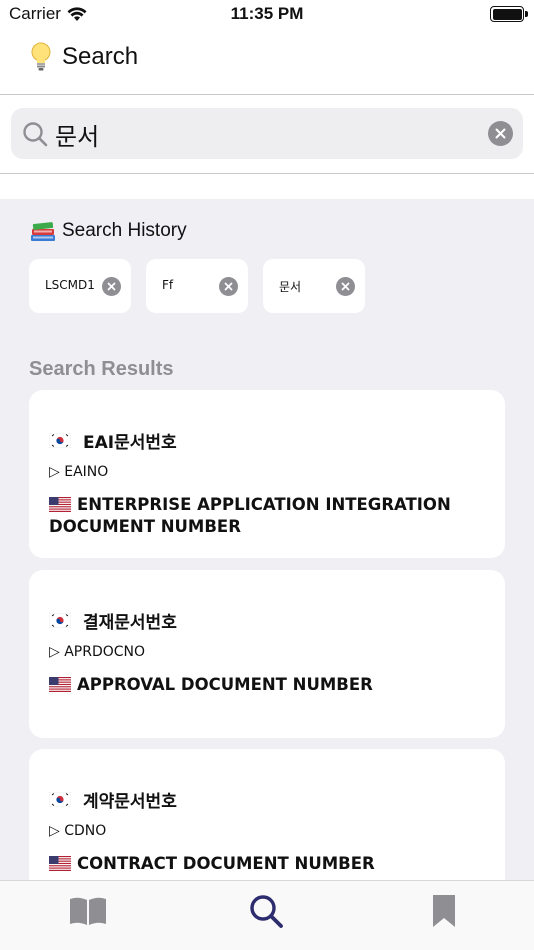 Image resolution: width=534 pixels, height=950 pixels. I want to click on search-history-header: Search History, so click(108, 231).